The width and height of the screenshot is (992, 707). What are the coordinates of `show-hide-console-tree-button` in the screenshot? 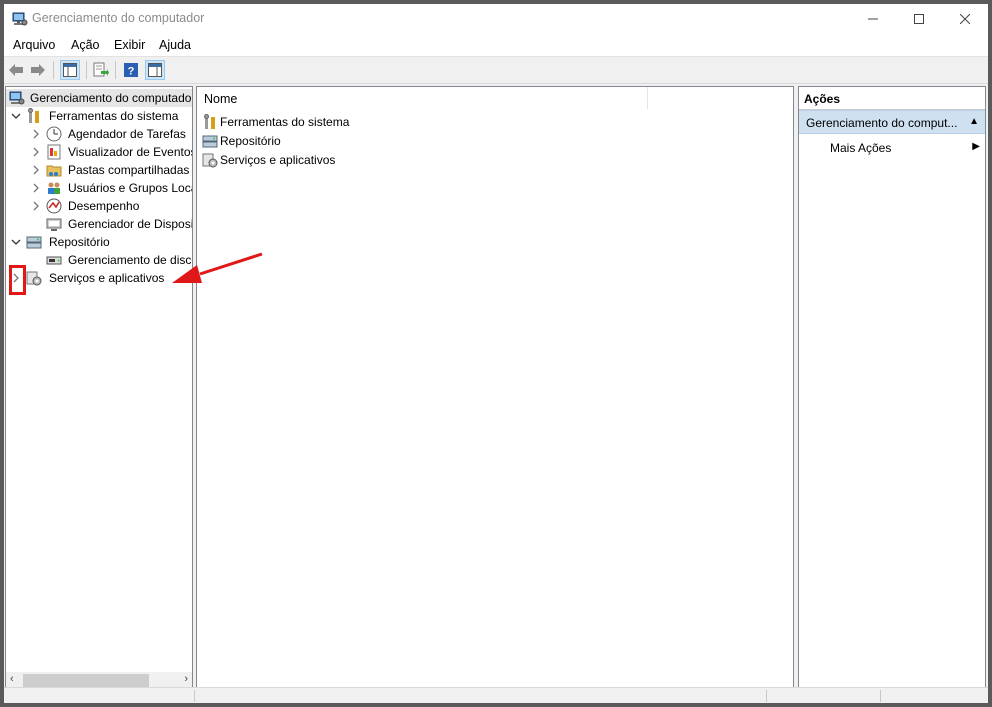 It's located at (70, 70).